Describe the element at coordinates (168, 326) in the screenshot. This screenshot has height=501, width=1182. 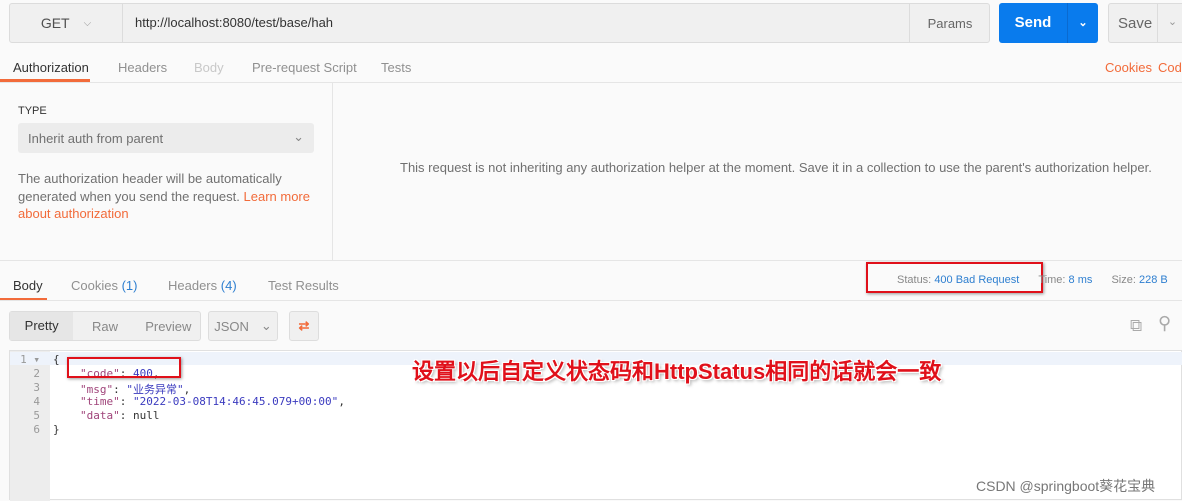
I see `preview-button: Preview` at that location.